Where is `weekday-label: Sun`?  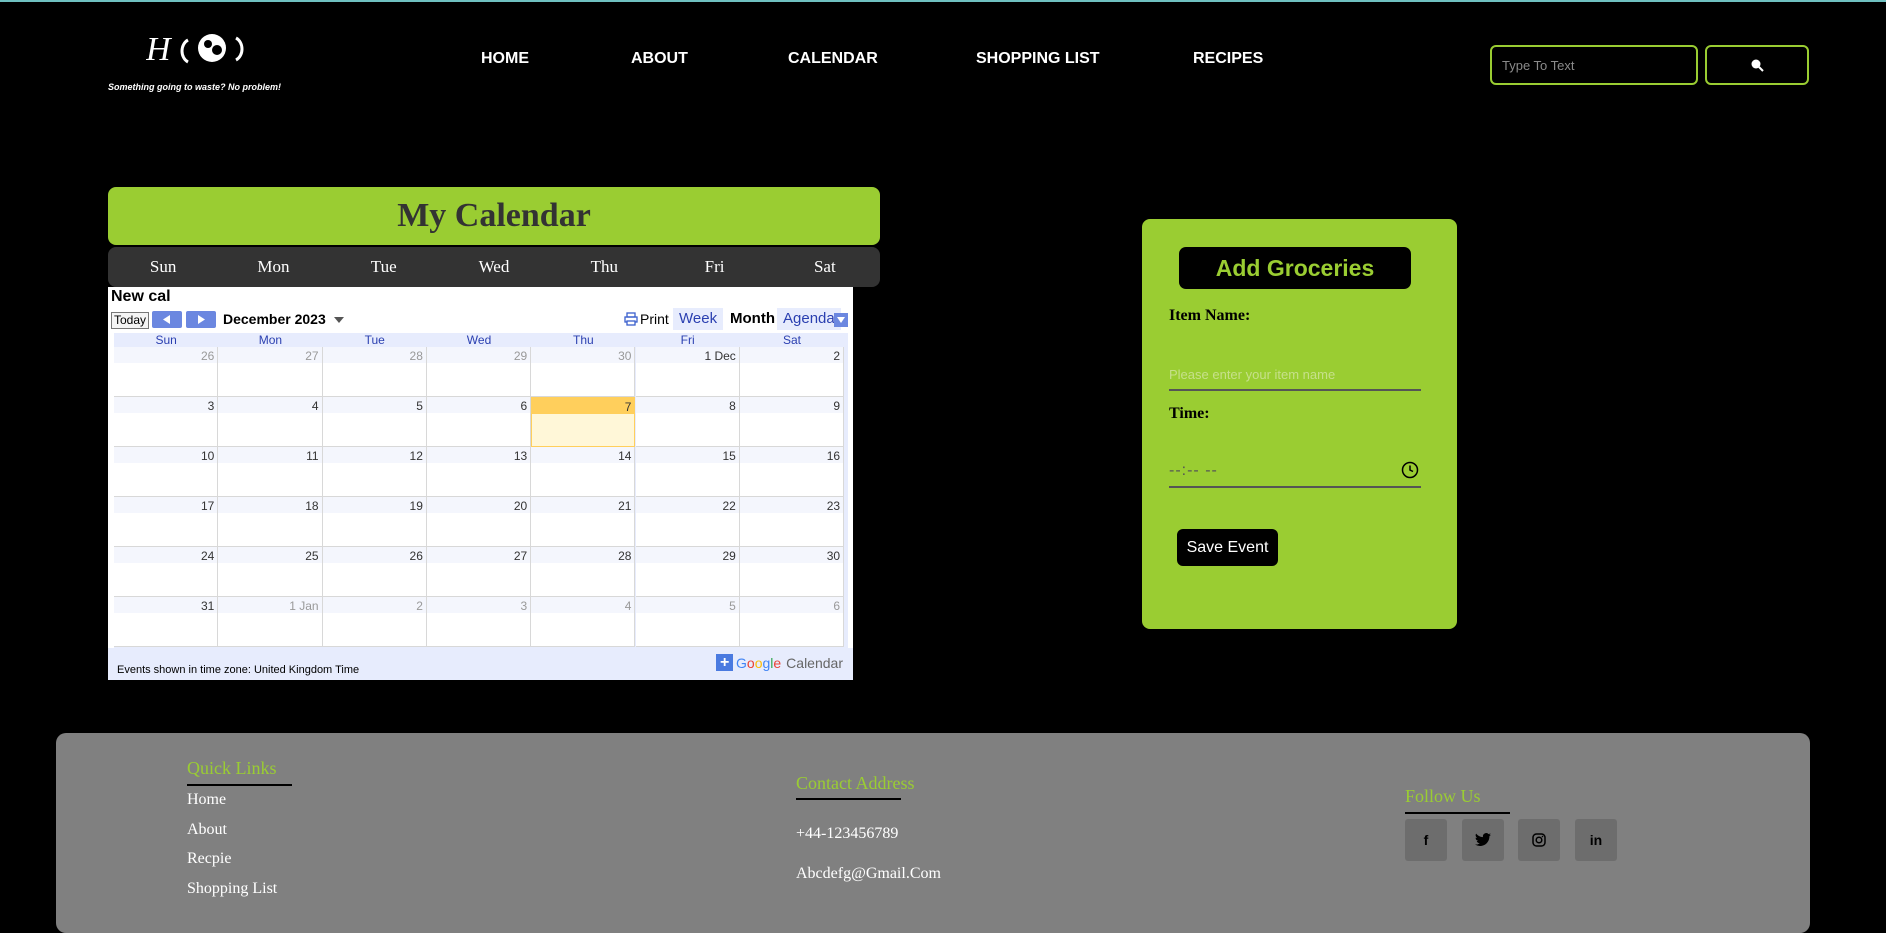
weekday-label: Sun is located at coordinates (163, 266).